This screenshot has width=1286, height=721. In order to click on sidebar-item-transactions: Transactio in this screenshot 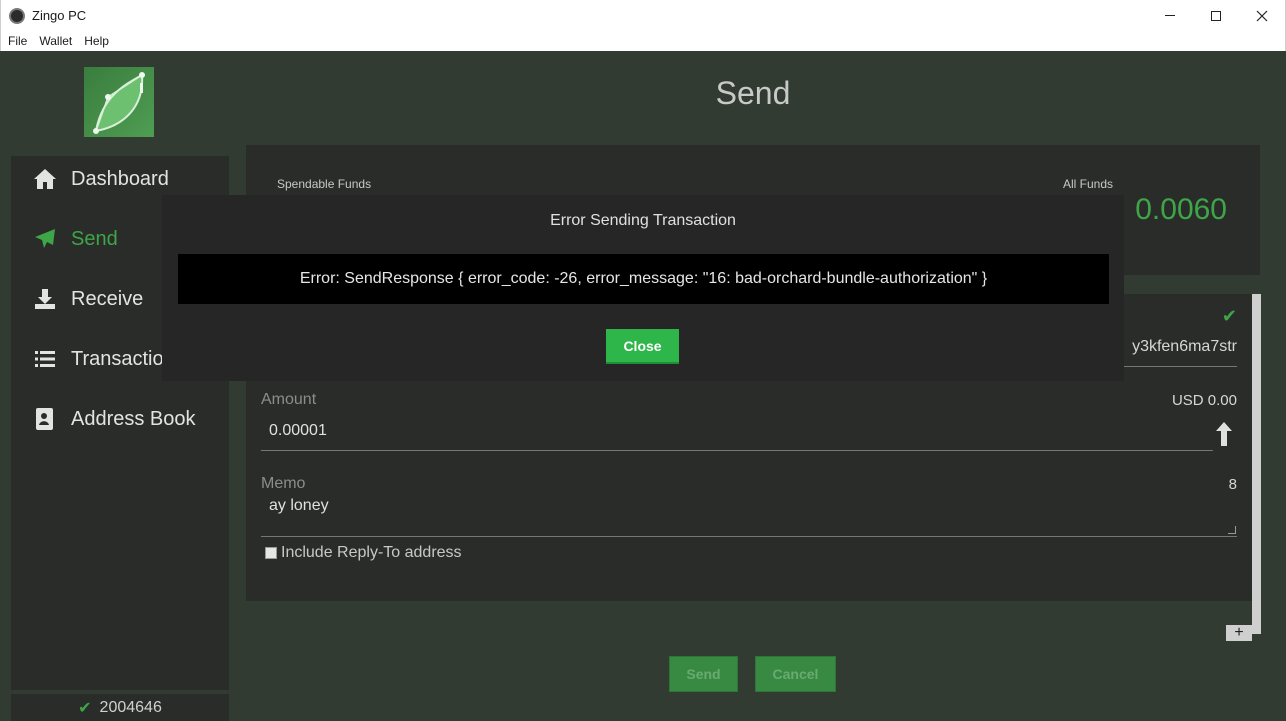, I will do `click(98, 359)`.